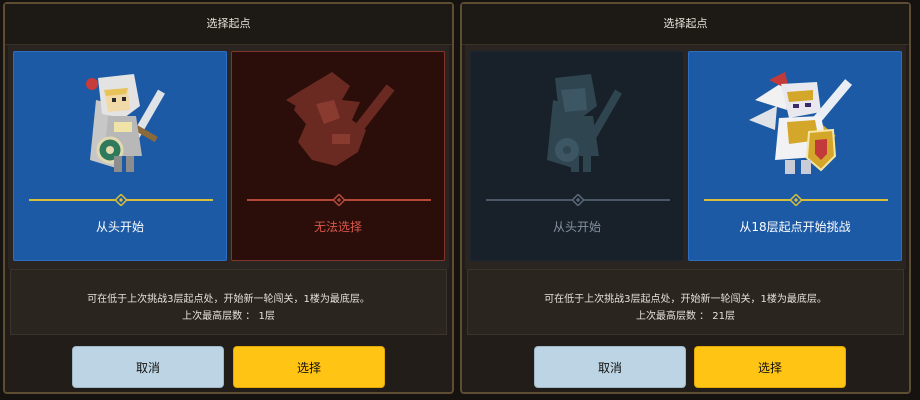  Describe the element at coordinates (801, 123) in the screenshot. I see `dragon-knight-icon` at that location.